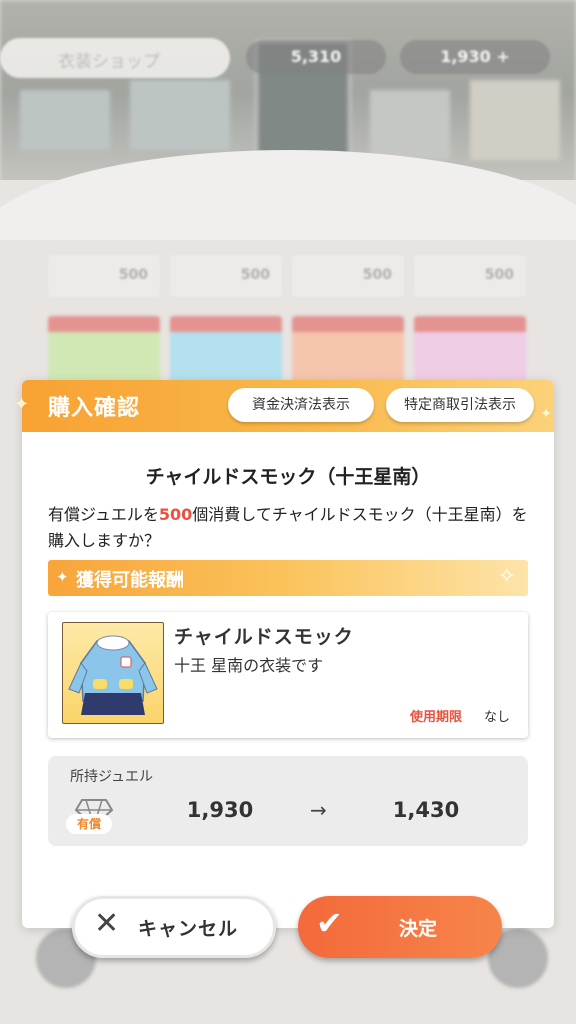  What do you see at coordinates (436, 717) in the screenshot?
I see `expiry-label: 使用期限` at bounding box center [436, 717].